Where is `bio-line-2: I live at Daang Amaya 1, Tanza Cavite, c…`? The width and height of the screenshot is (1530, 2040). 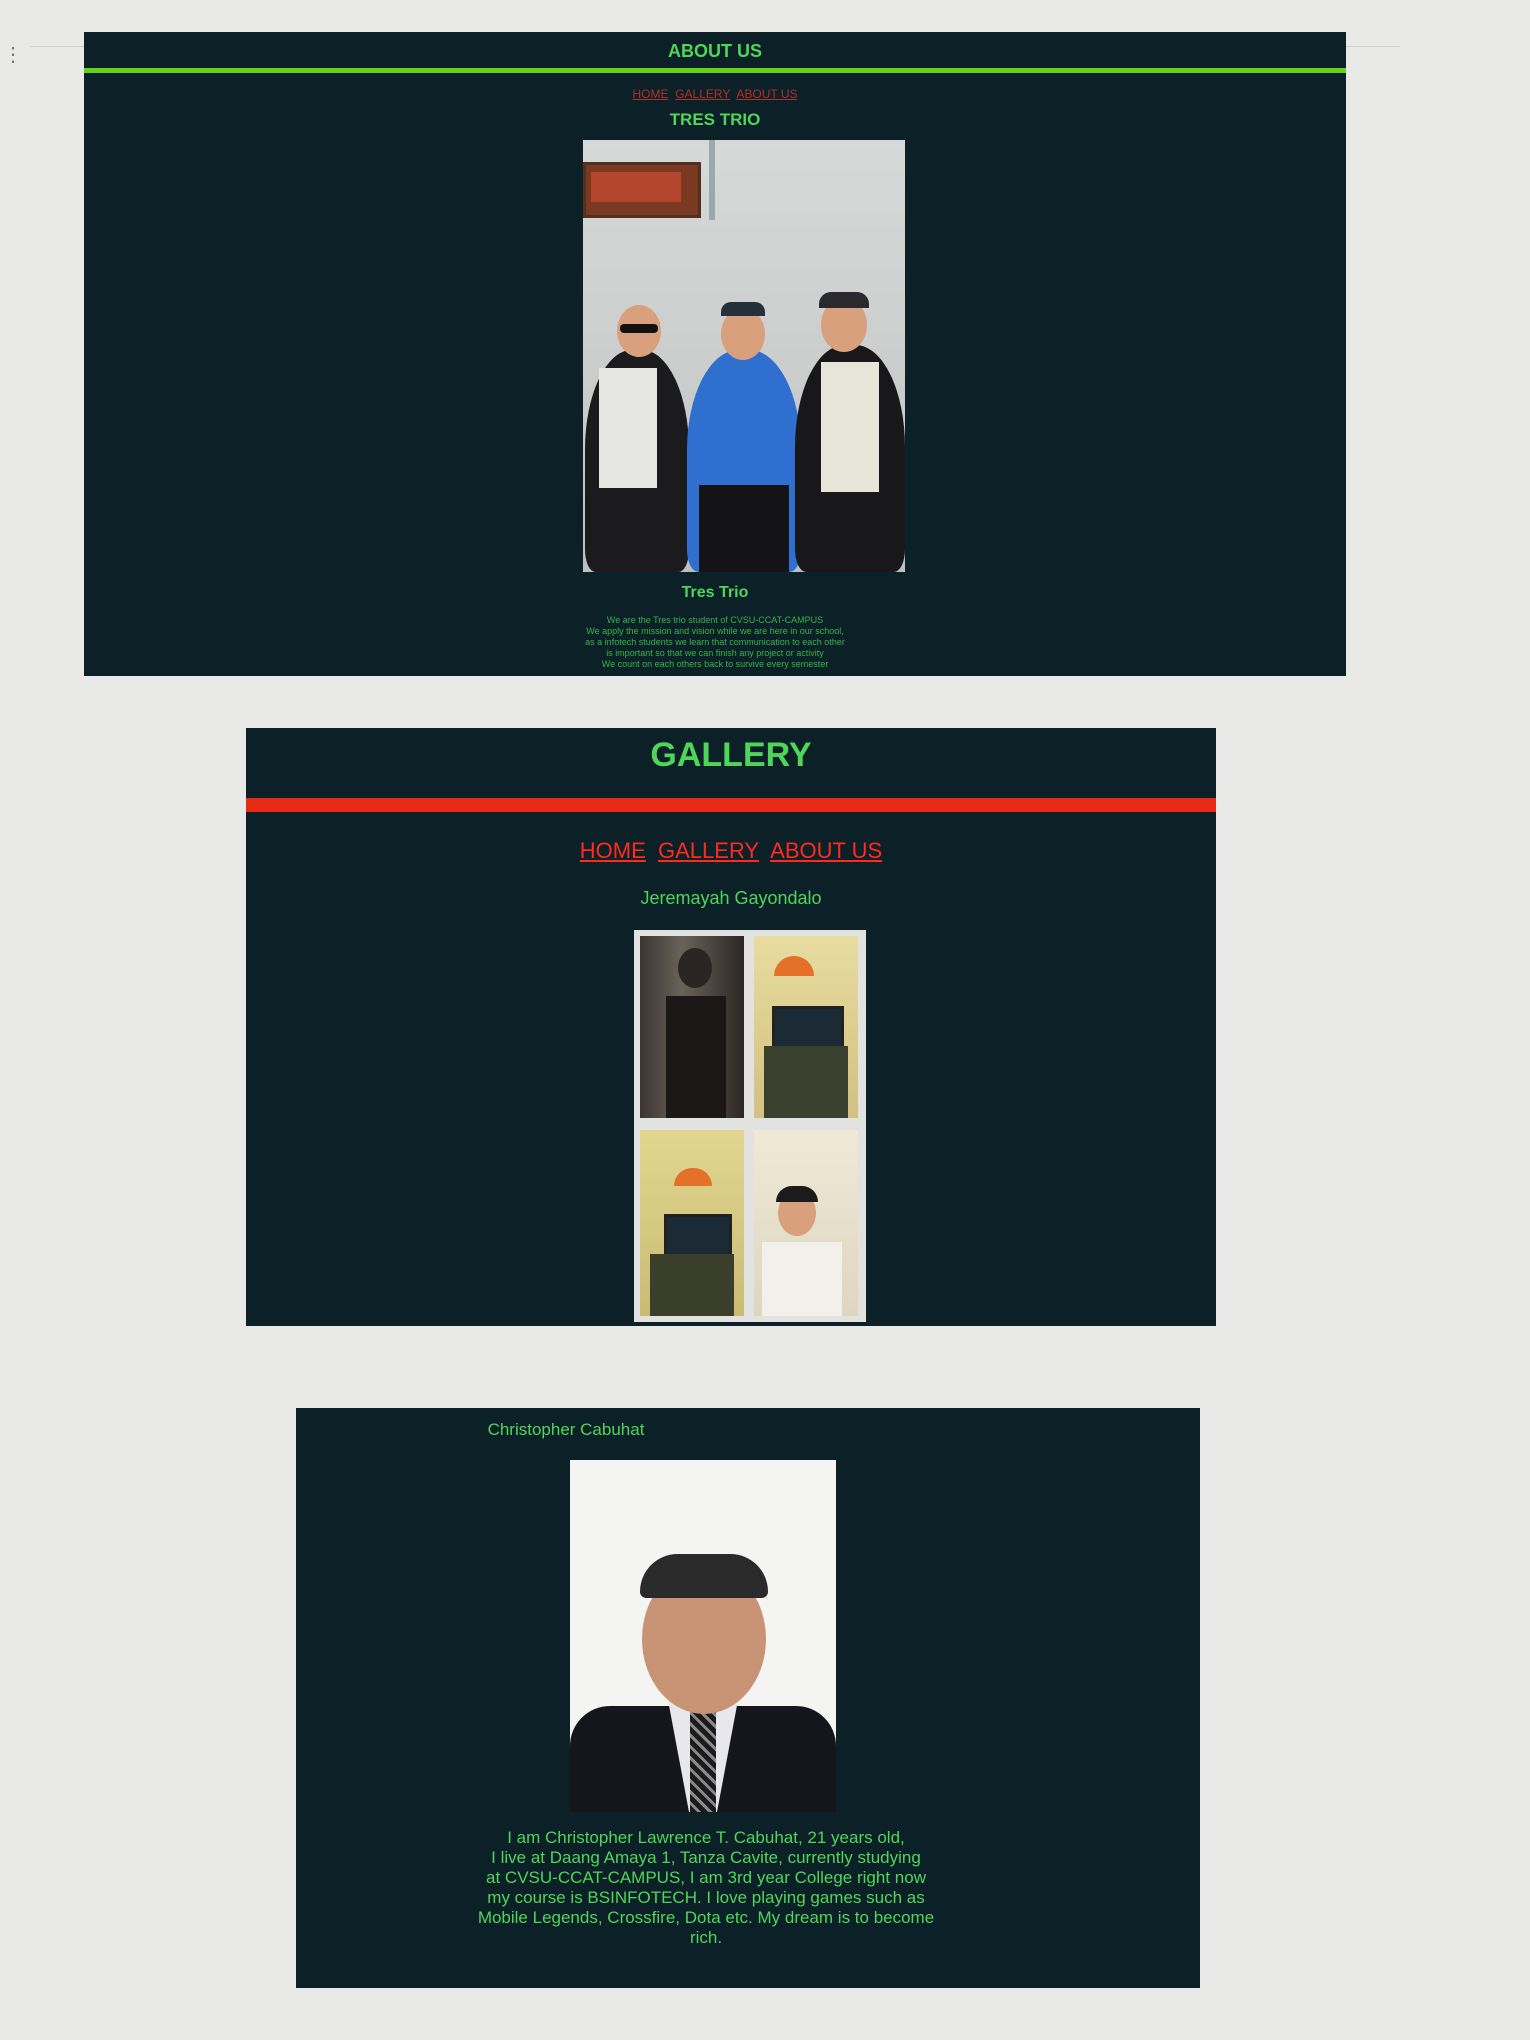
bio-line-2: I live at Daang Amaya 1, Tanza Cavite, c… is located at coordinates (706, 1857).